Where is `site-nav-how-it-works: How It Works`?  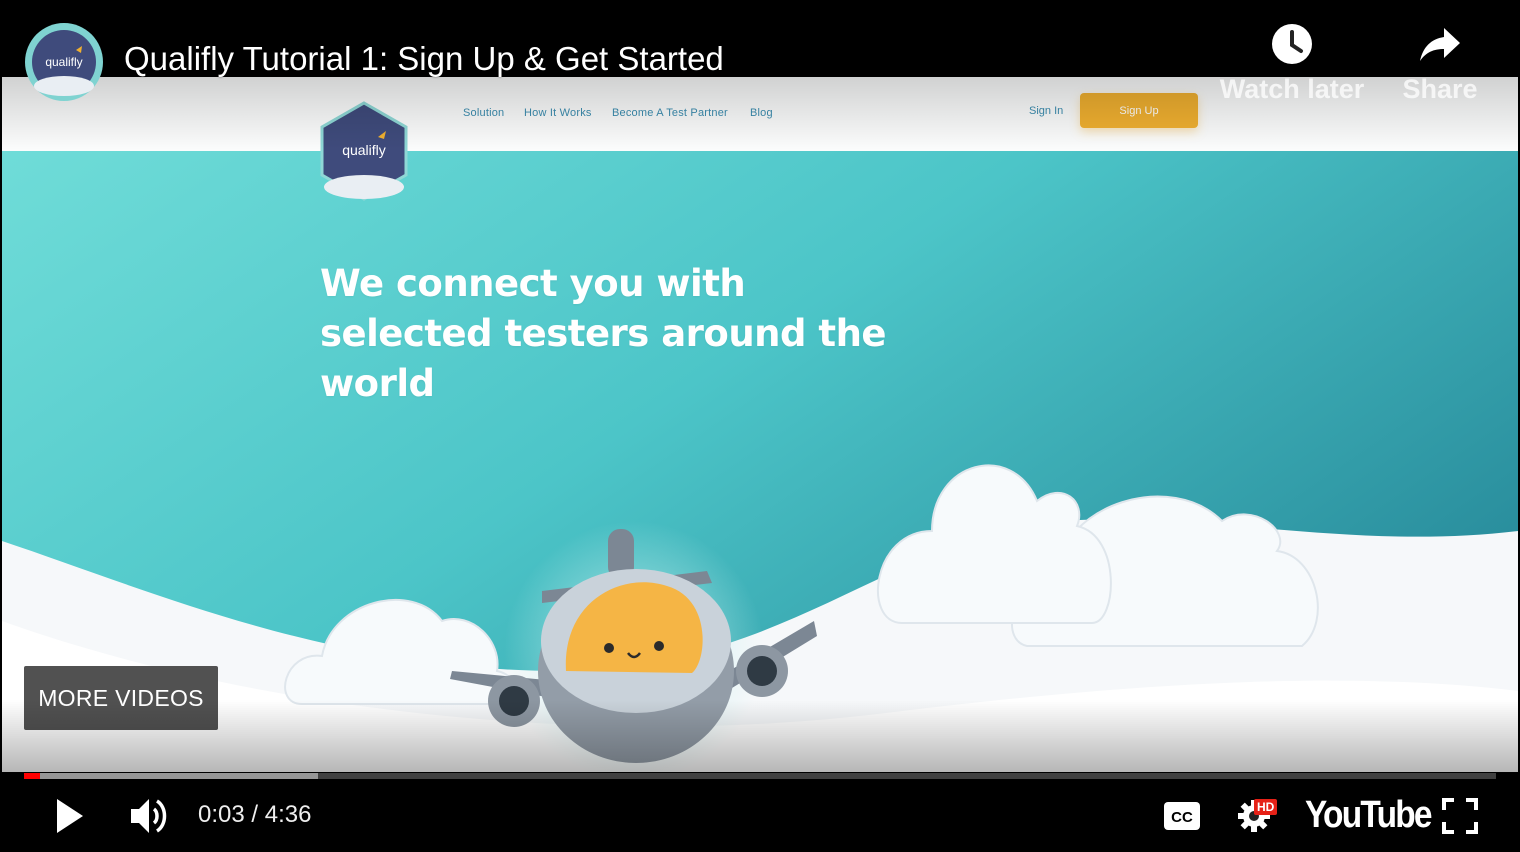 site-nav-how-it-works: How It Works is located at coordinates (558, 113).